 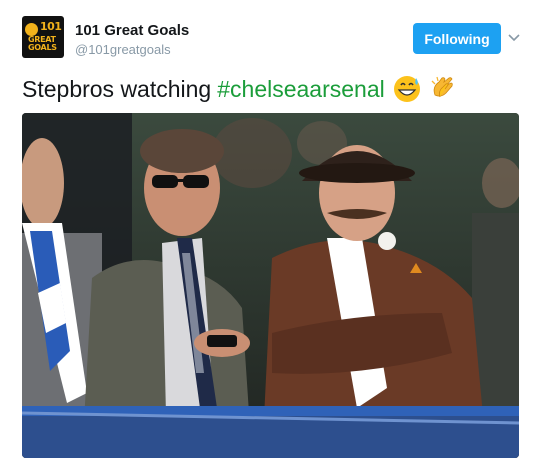 I want to click on avatar-logo-words: GREAT GOALS, so click(x=42, y=43).